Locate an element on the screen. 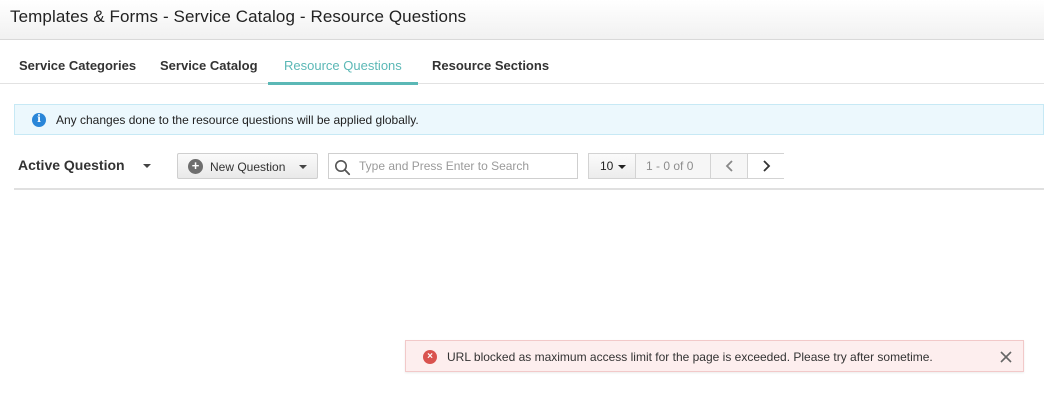 The image size is (1044, 420). error-icon: × is located at coordinates (430, 357).